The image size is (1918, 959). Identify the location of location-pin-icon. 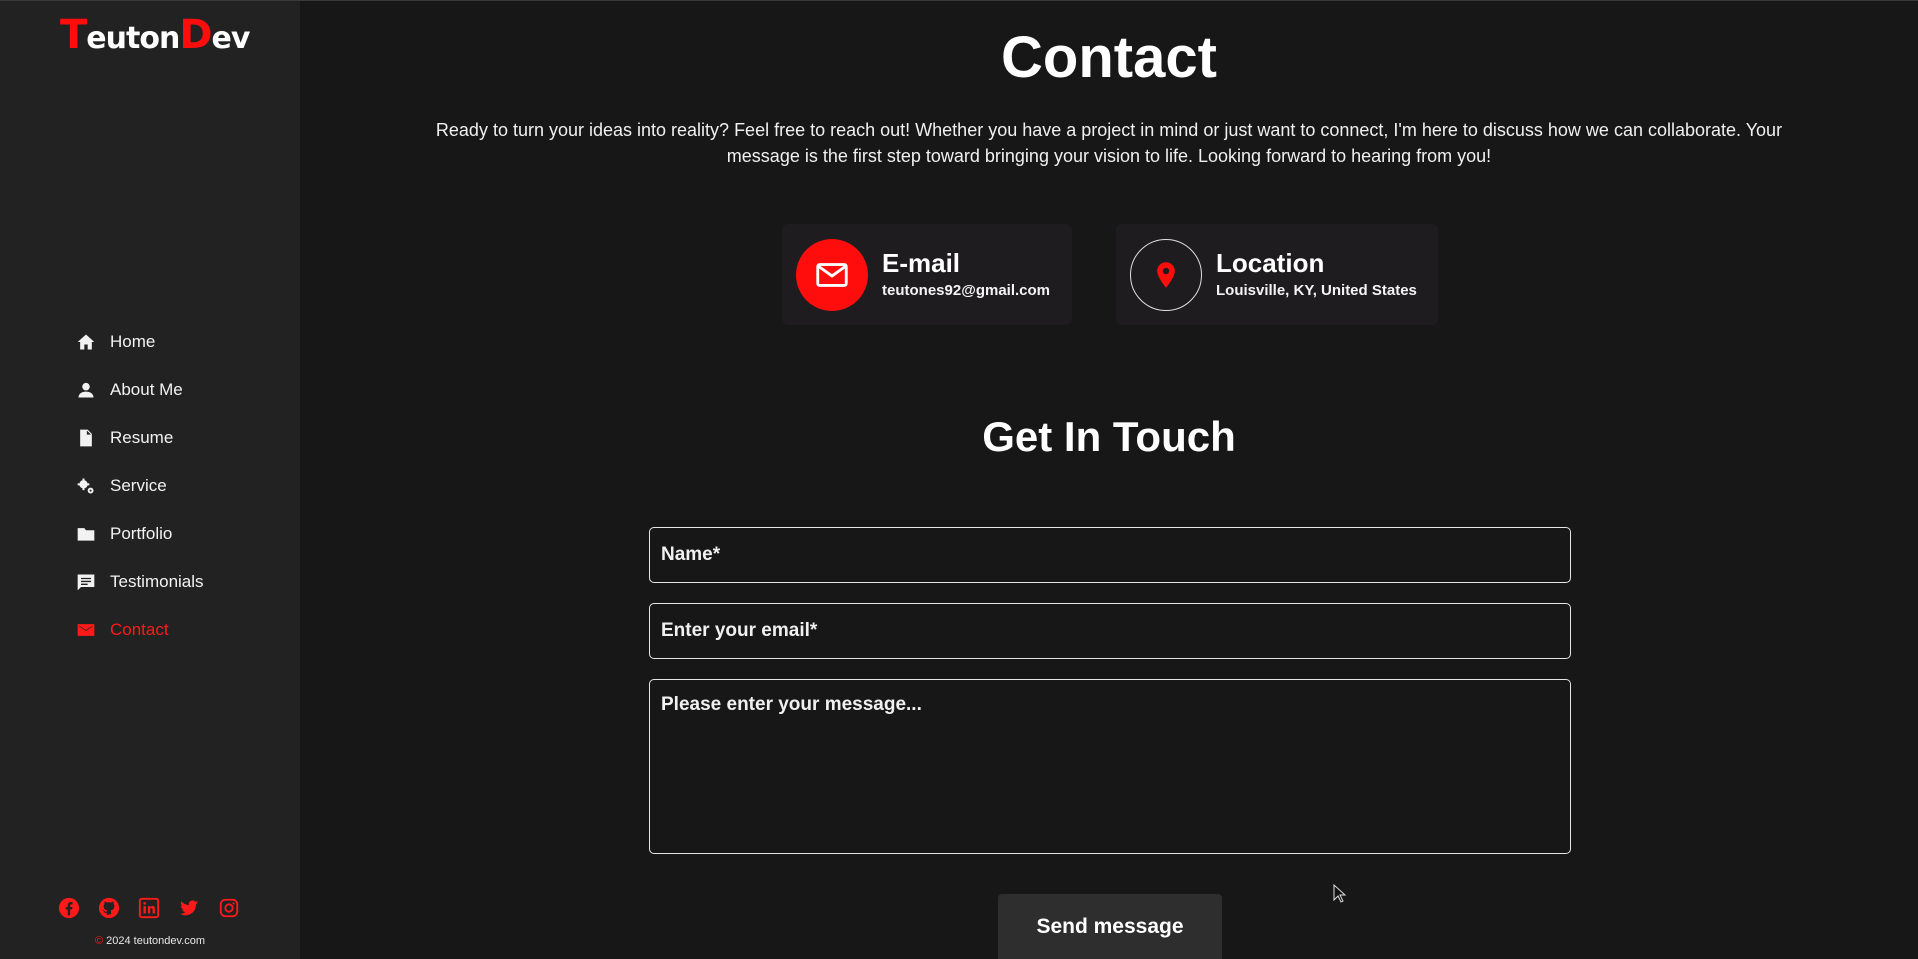
(1166, 274).